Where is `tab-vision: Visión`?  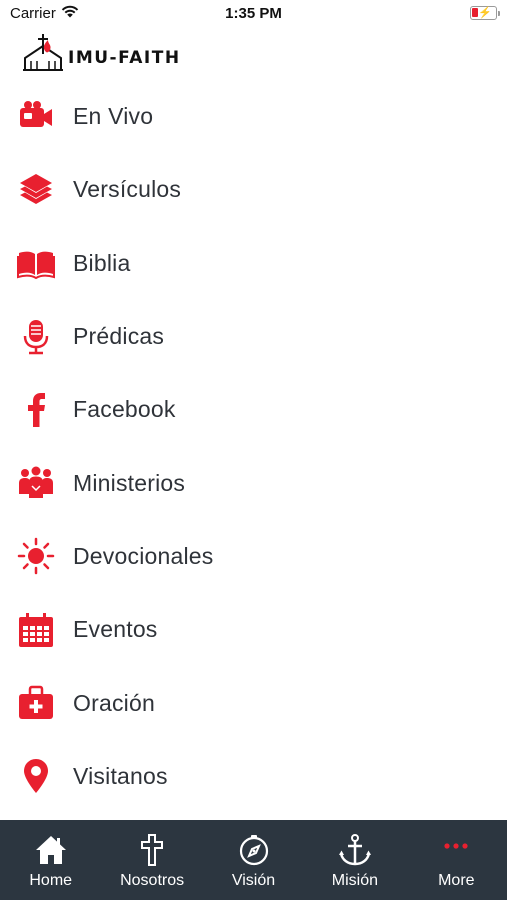
tab-vision: Visión is located at coordinates (253, 860).